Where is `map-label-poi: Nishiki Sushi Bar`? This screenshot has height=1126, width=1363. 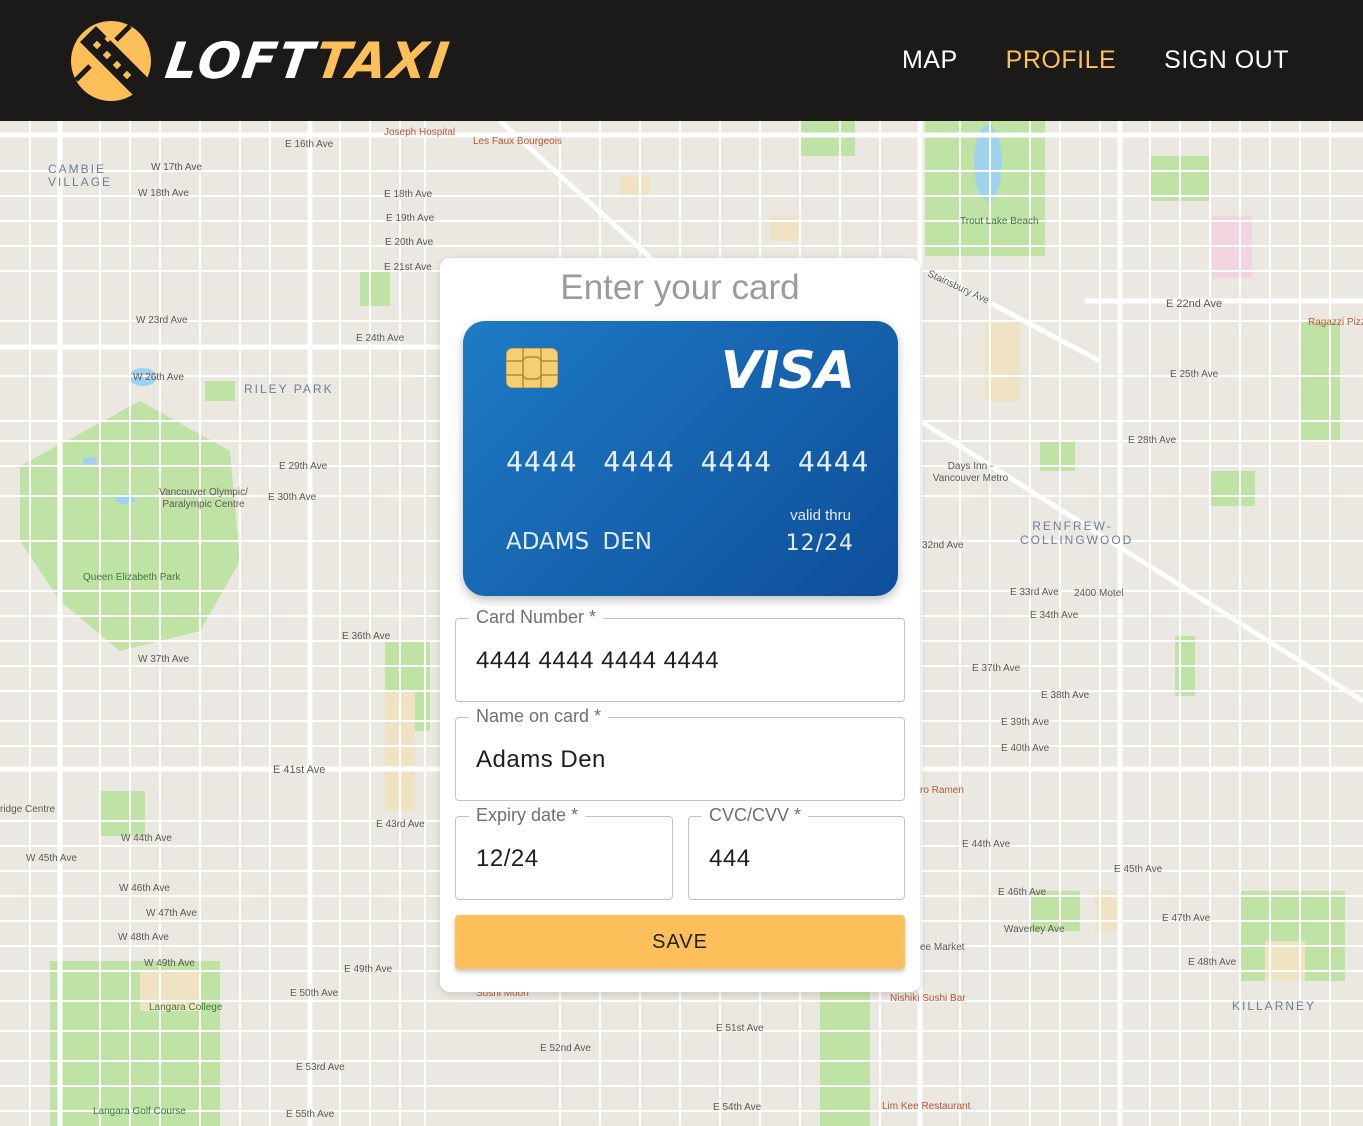
map-label-poi: Nishiki Sushi Bar is located at coordinates (928, 998).